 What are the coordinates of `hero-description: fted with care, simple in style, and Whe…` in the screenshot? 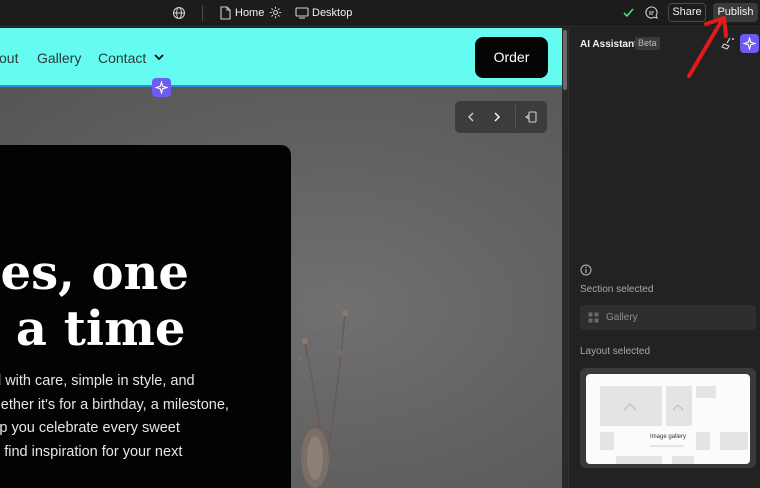 It's located at (145, 417).